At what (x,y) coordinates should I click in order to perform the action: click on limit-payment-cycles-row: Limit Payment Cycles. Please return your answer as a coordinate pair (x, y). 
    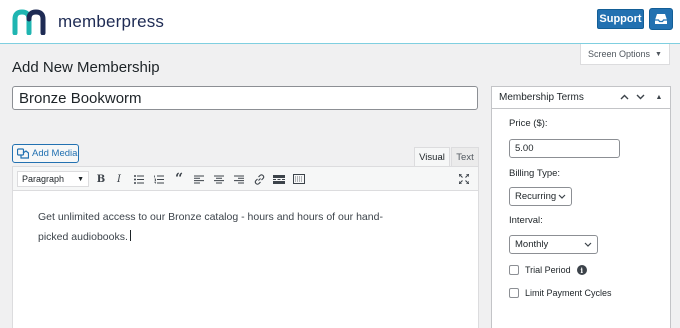
    Looking at the image, I should click on (560, 293).